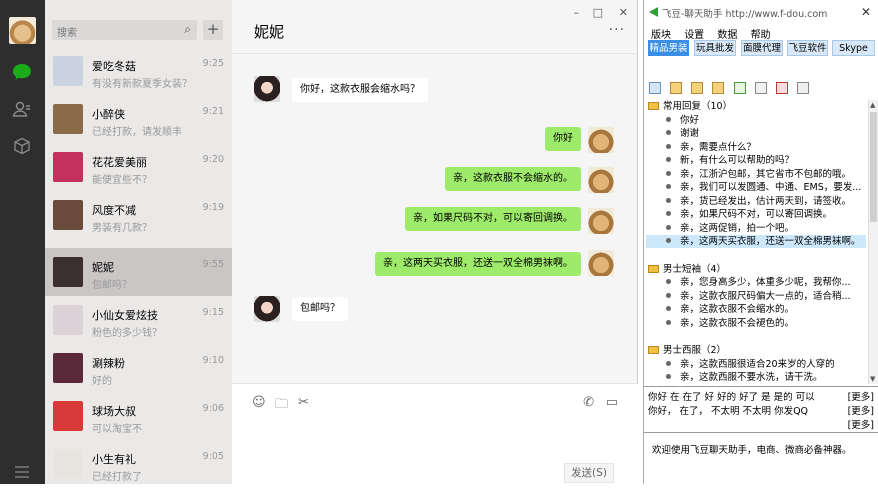  What do you see at coordinates (756, 269) in the screenshot?
I see `reply-group: 男士短袖（4）` at bounding box center [756, 269].